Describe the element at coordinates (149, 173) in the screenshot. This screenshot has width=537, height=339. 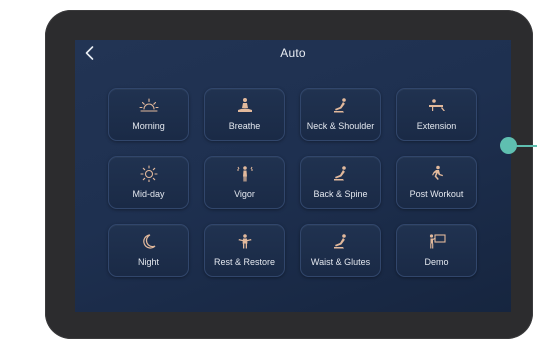
I see `sun-icon` at that location.